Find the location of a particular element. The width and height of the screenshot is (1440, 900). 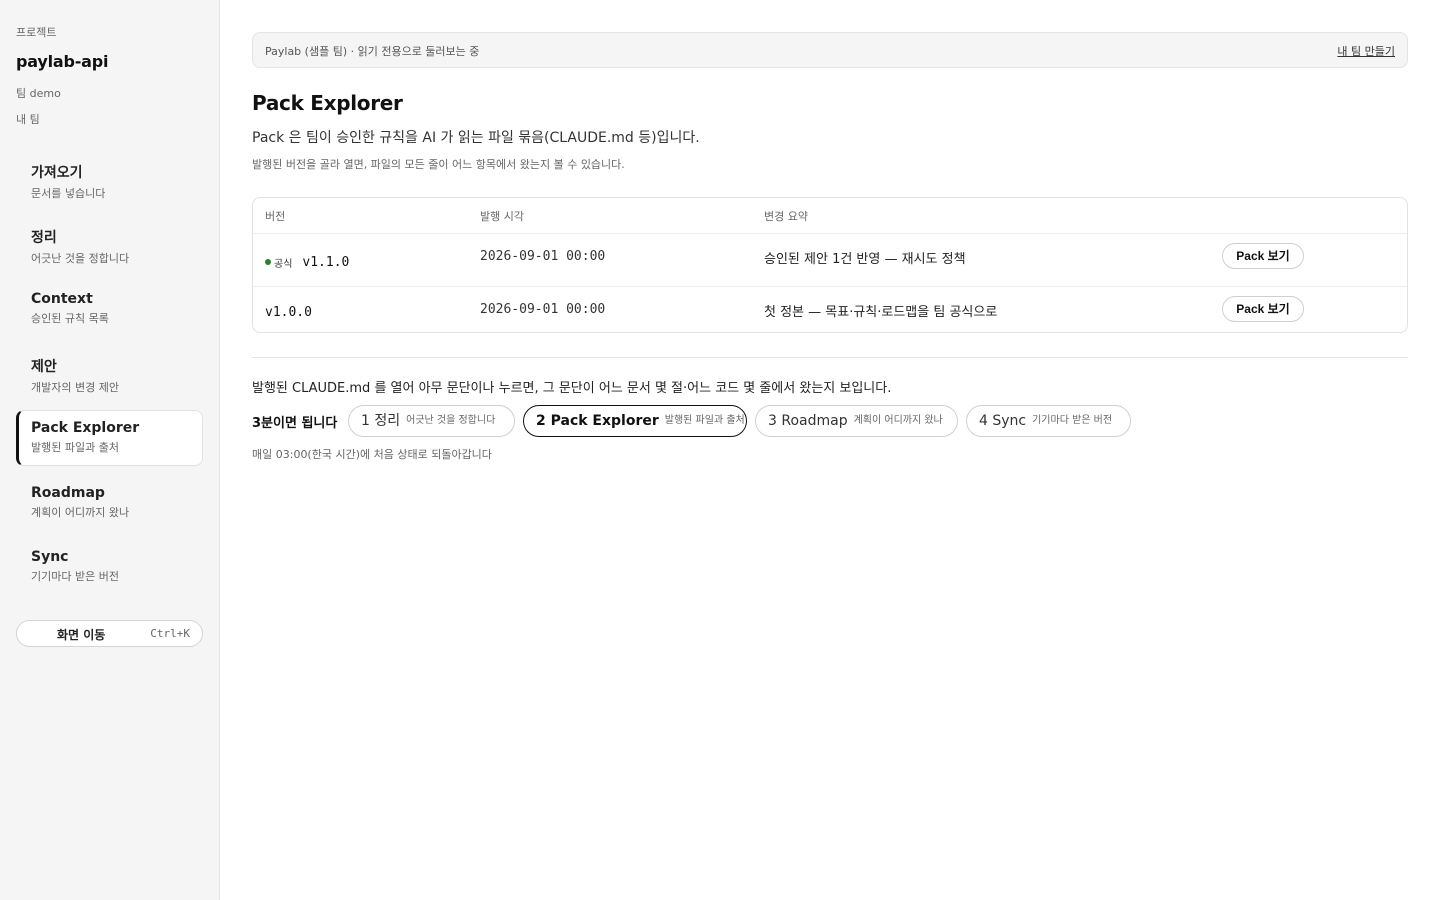

tour-step-title: 3 Roadmap is located at coordinates (808, 421).